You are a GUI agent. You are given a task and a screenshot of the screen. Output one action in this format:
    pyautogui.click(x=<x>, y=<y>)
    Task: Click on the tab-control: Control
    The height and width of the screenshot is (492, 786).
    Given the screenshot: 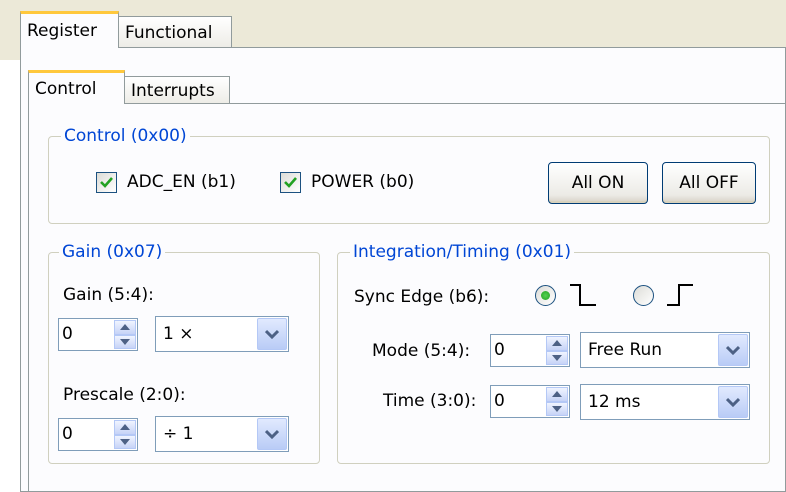 What is the action you would take?
    pyautogui.click(x=76, y=87)
    